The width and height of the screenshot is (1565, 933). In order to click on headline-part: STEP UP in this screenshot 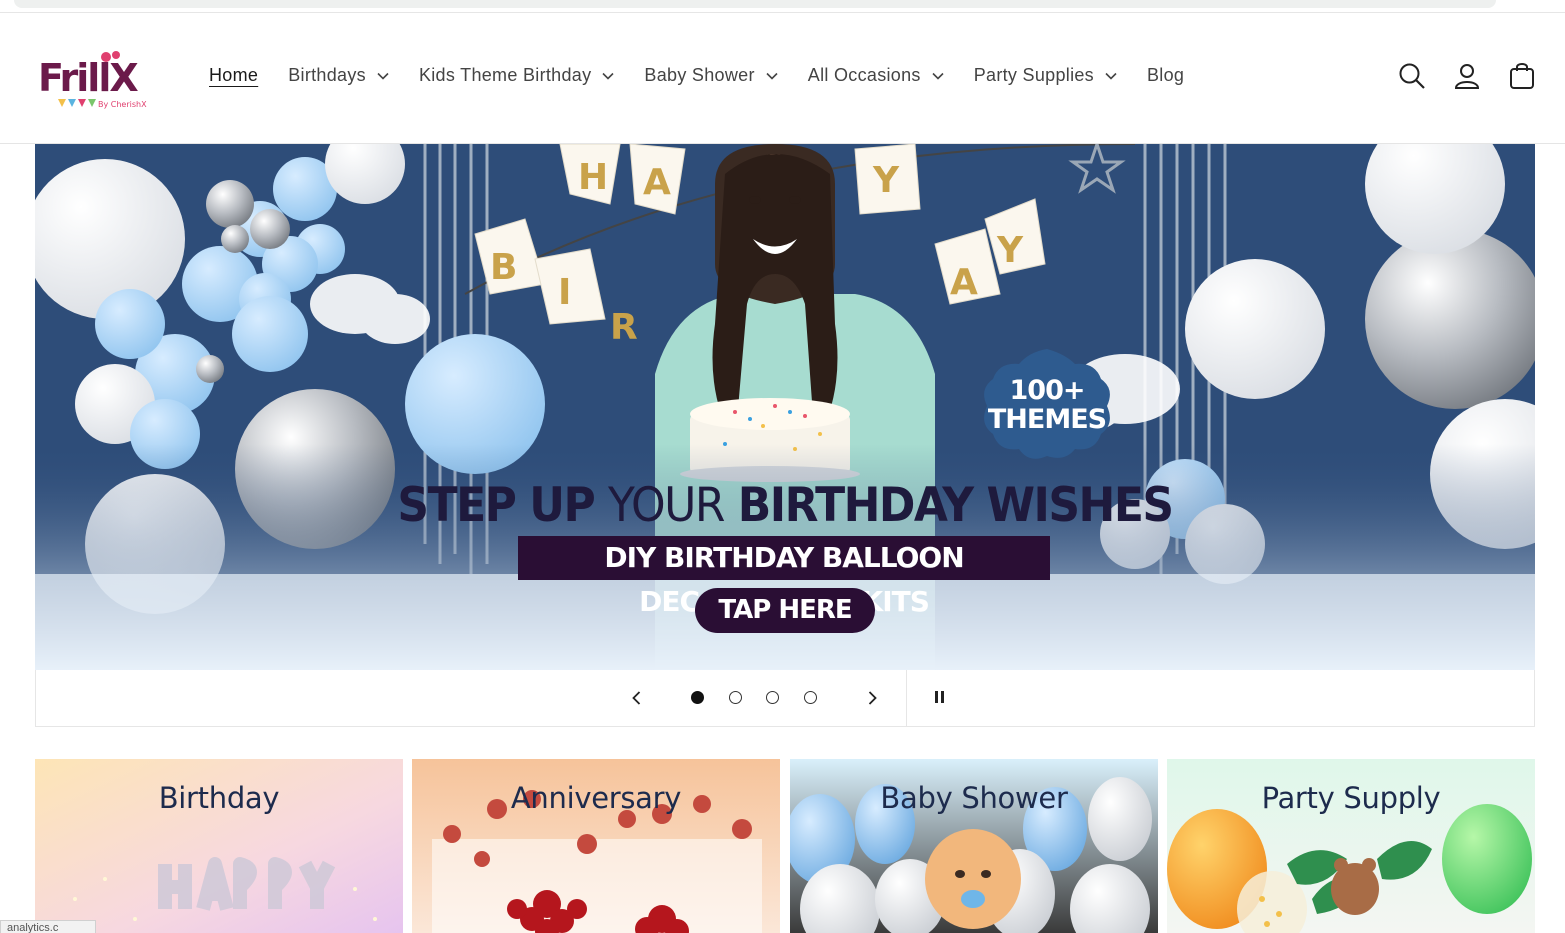, I will do `click(496, 505)`.